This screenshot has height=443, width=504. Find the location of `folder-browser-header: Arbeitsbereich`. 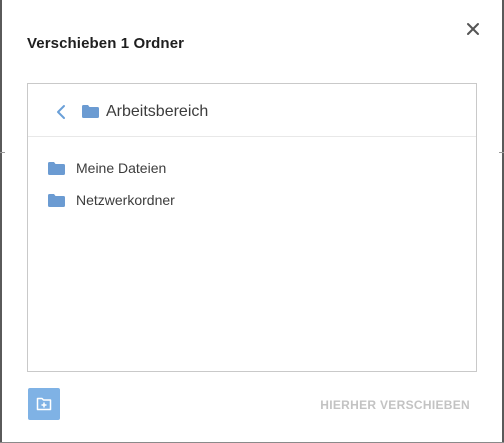

folder-browser-header: Arbeitsbereich is located at coordinates (252, 110).